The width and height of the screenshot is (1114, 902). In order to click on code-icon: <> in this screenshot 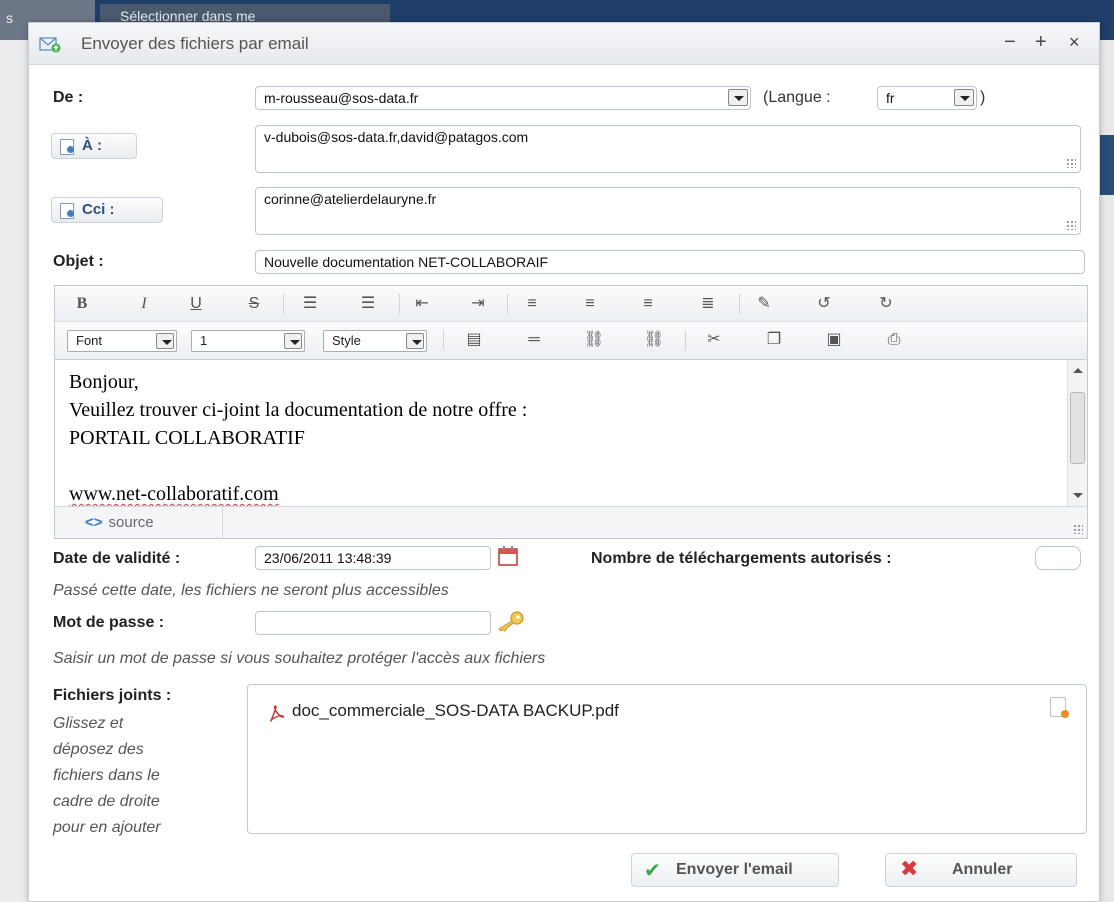, I will do `click(94, 522)`.